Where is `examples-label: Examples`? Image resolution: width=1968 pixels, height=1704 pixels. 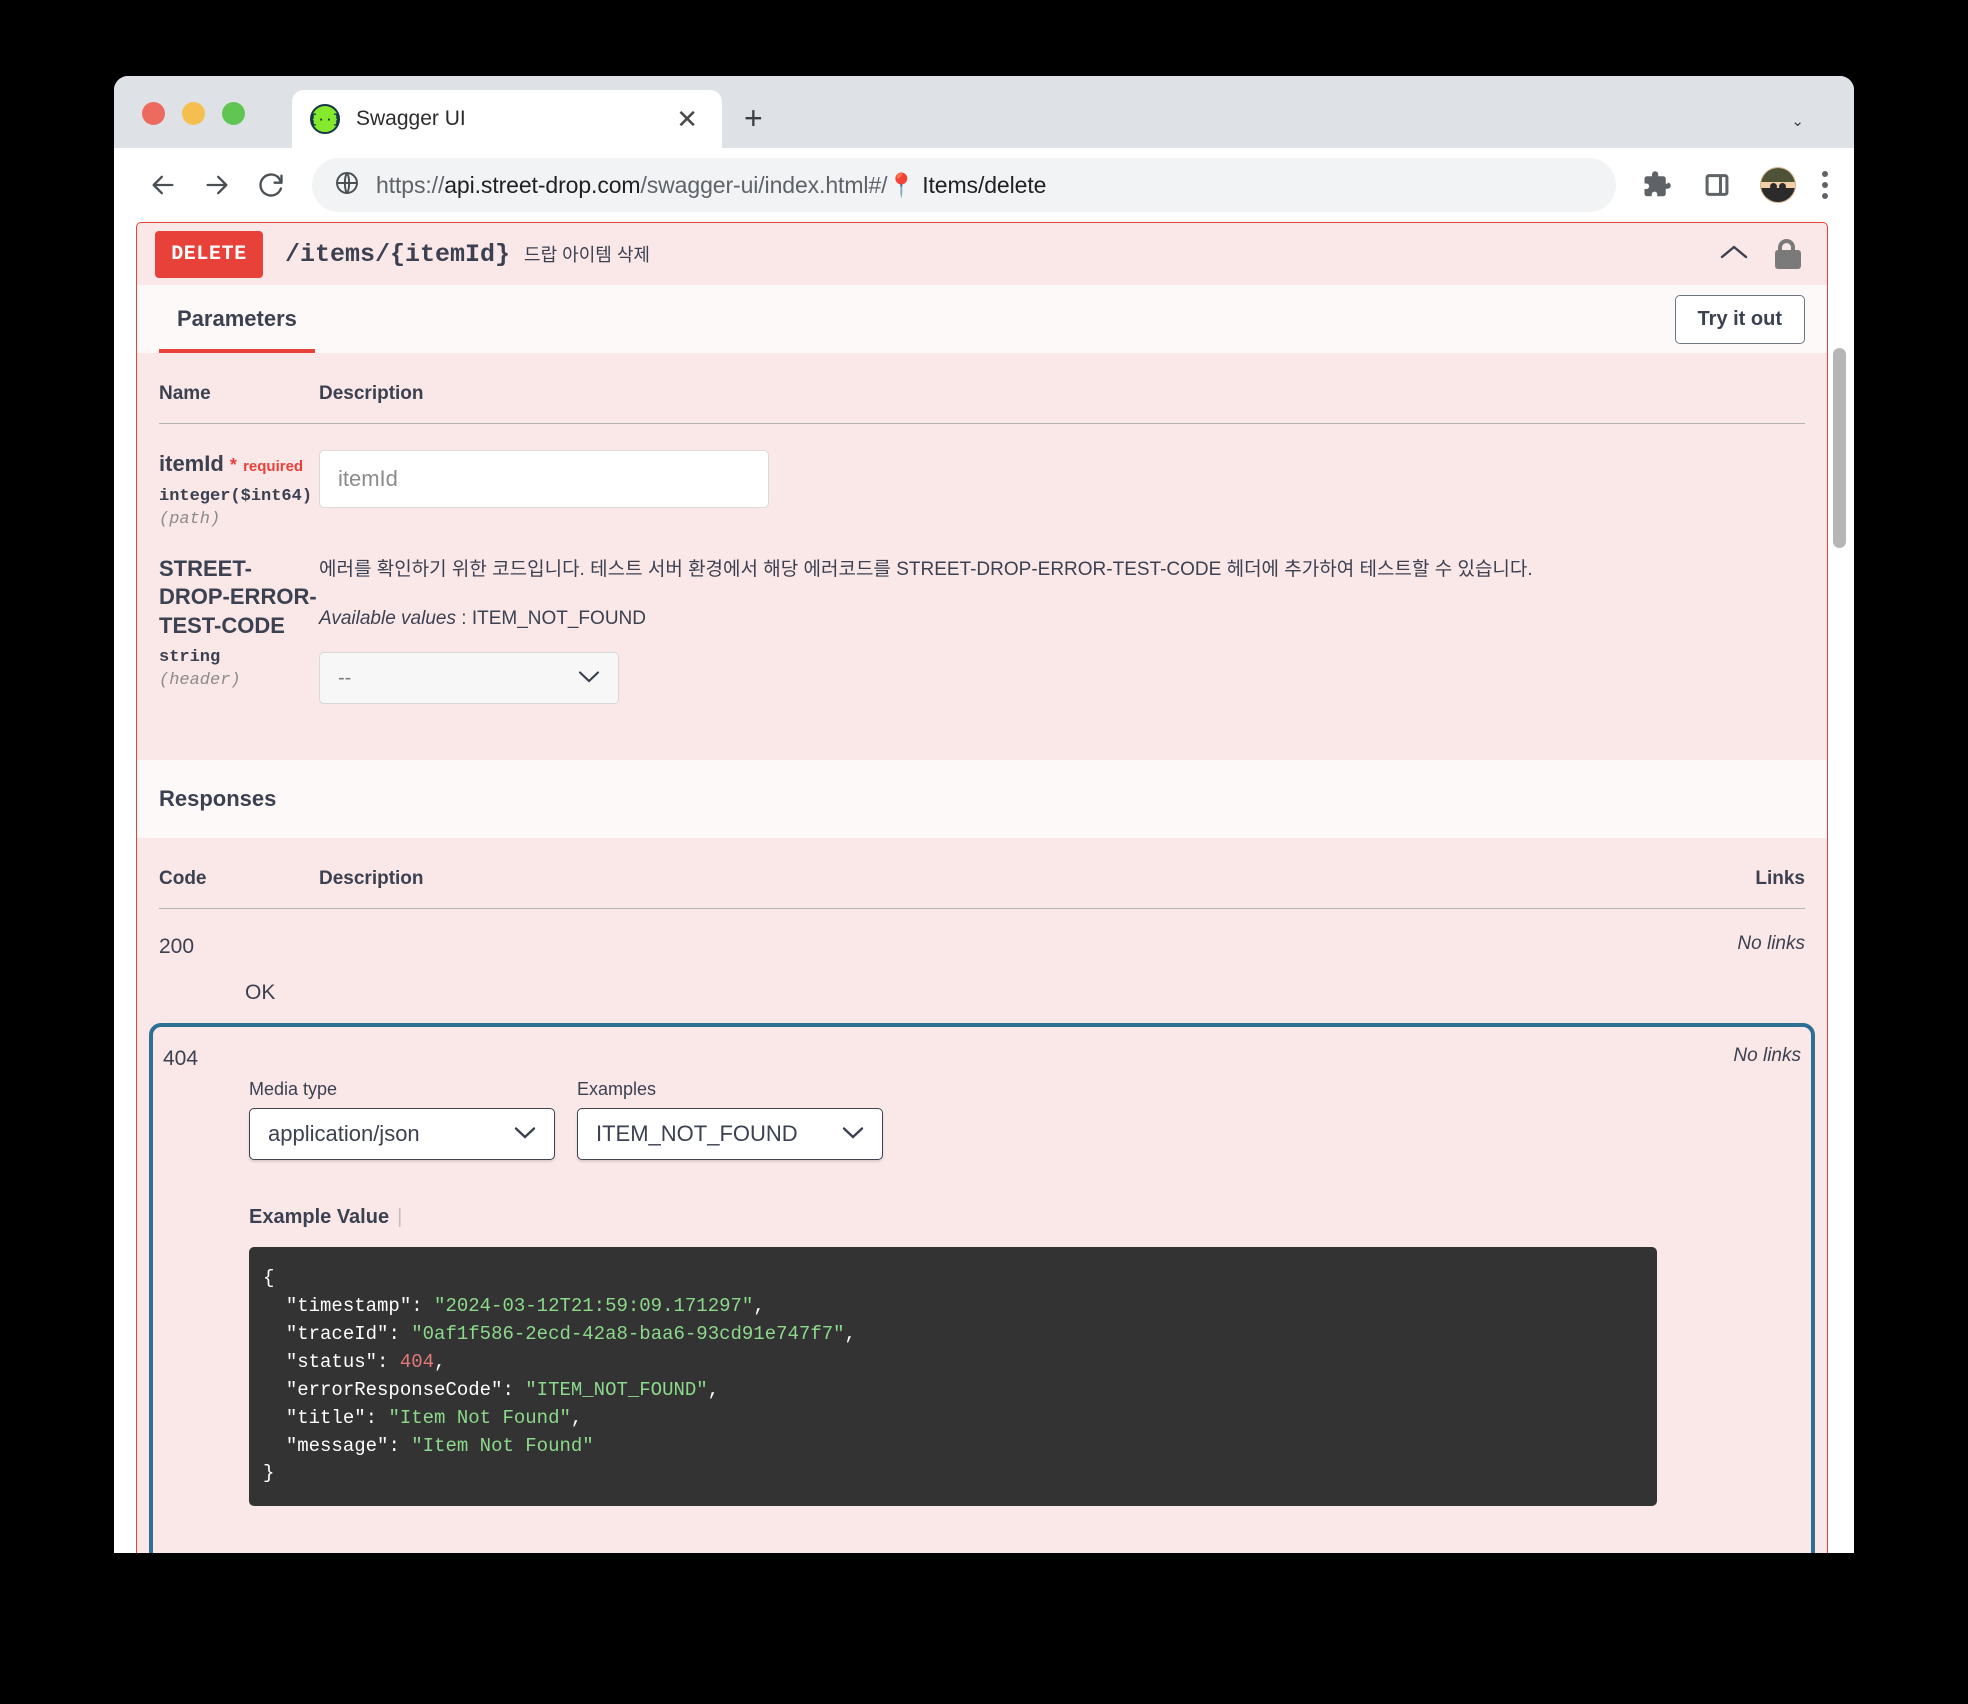
examples-label: Examples is located at coordinates (617, 1089).